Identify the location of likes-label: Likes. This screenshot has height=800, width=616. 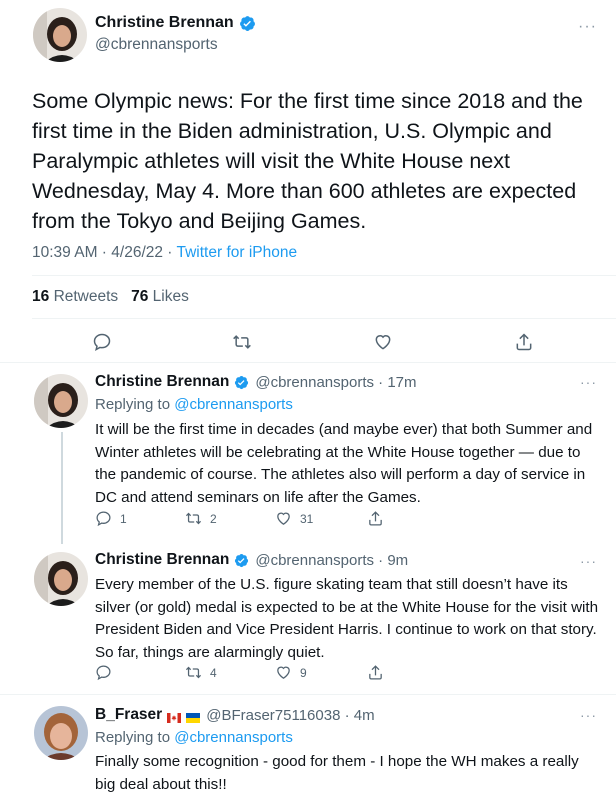
(170, 296).